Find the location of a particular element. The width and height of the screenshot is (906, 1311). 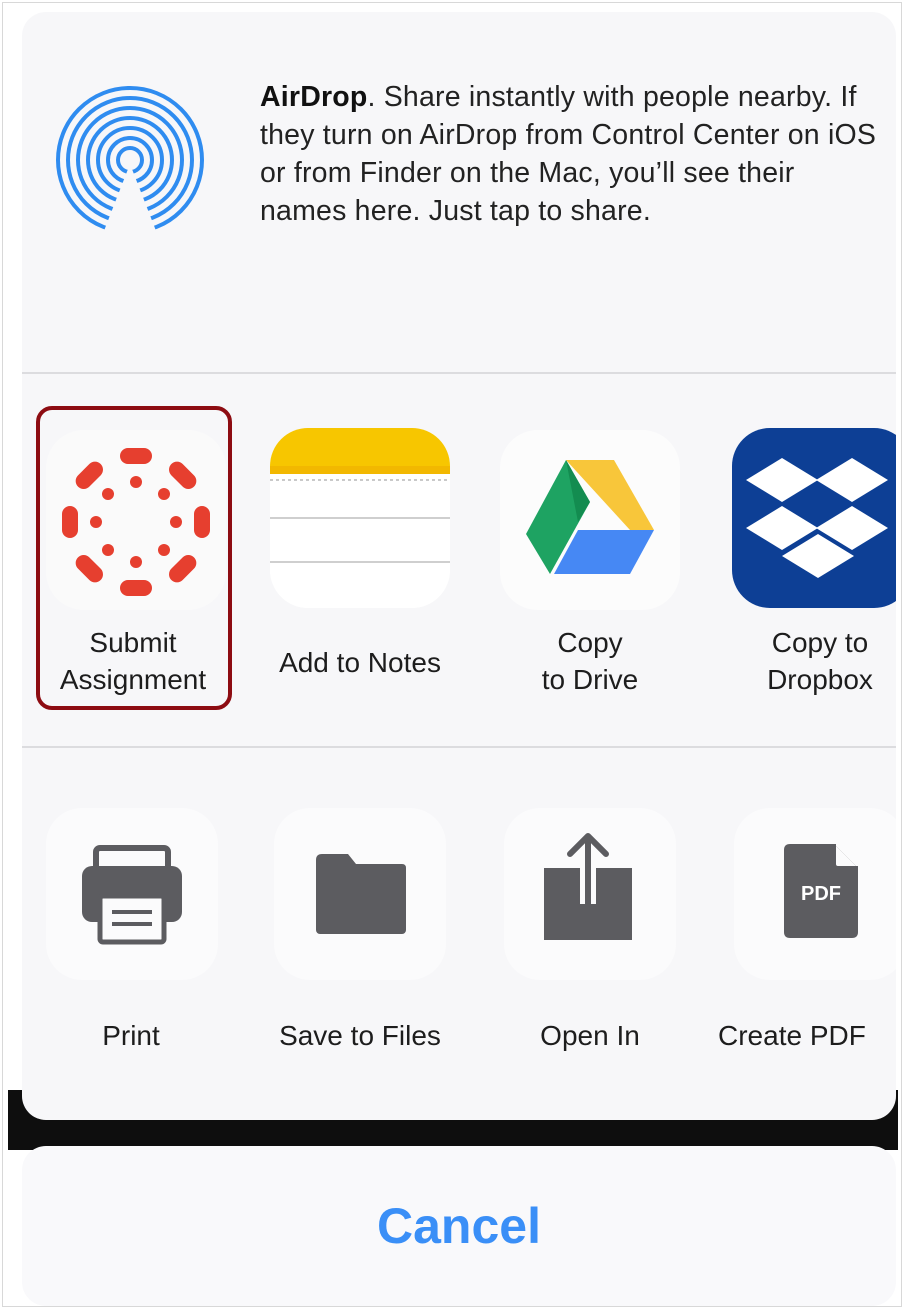

divider-top is located at coordinates (459, 373).